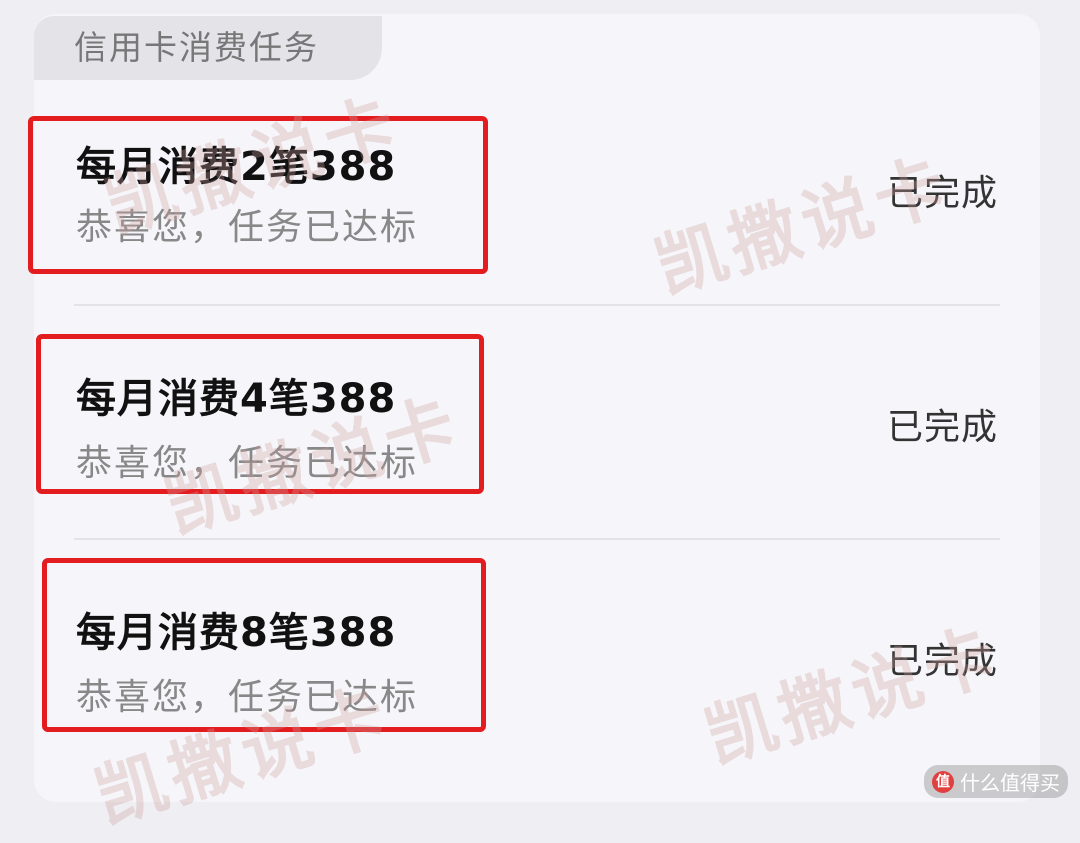  I want to click on brand-logo-icon: 值, so click(943, 781).